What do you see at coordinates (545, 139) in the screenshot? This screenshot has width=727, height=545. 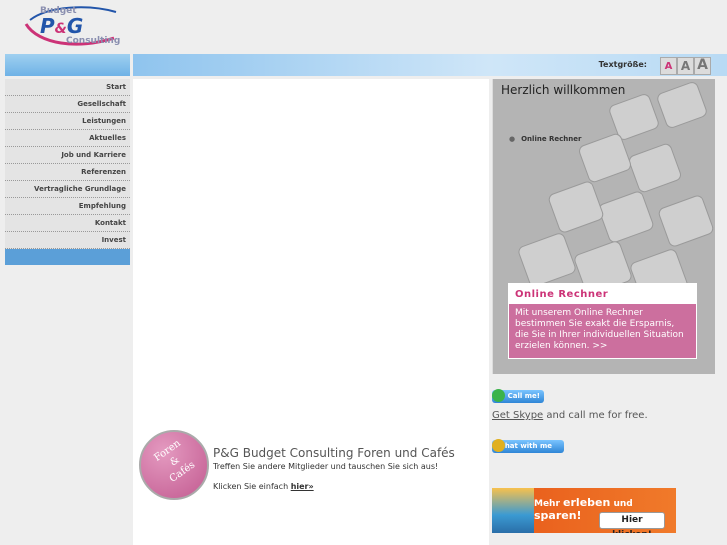 I see `online-rechner-link: Online Rechner` at bounding box center [545, 139].